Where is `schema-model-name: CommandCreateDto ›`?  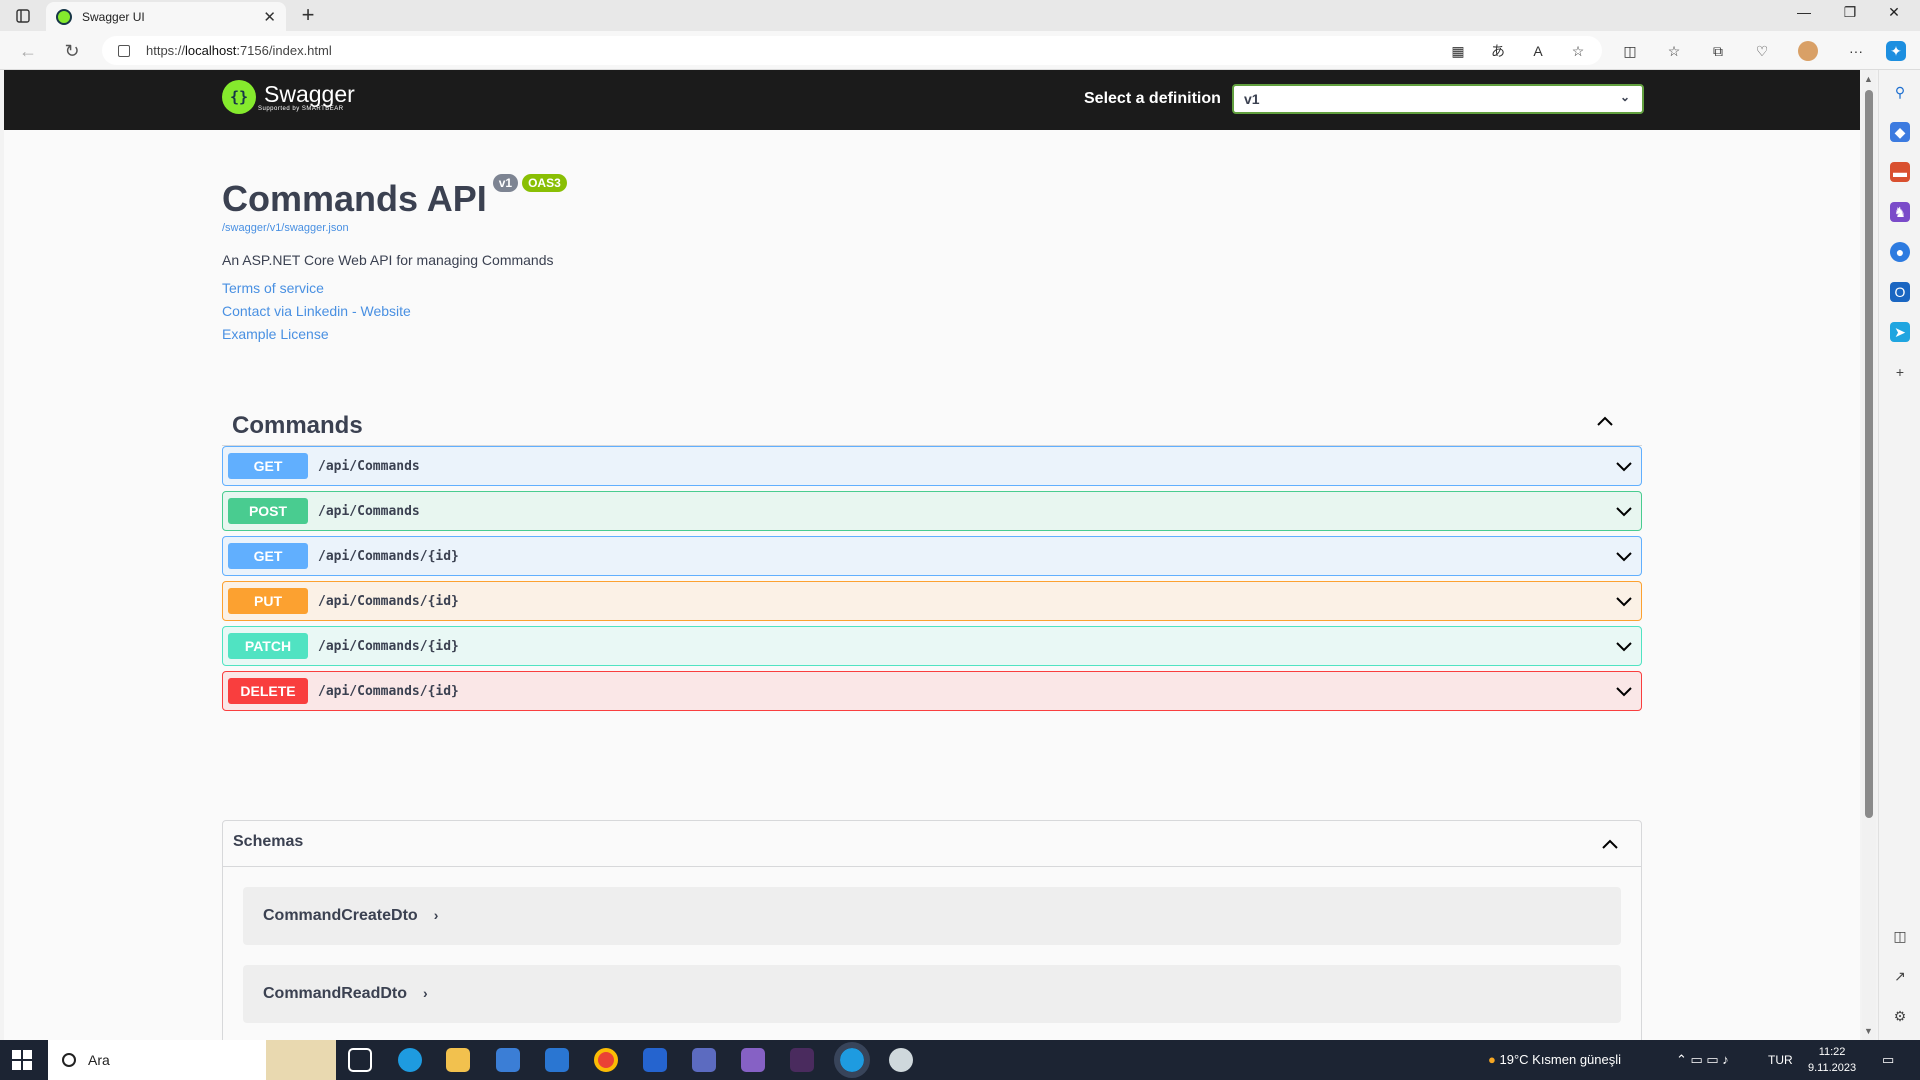 schema-model-name: CommandCreateDto › is located at coordinates (350, 916).